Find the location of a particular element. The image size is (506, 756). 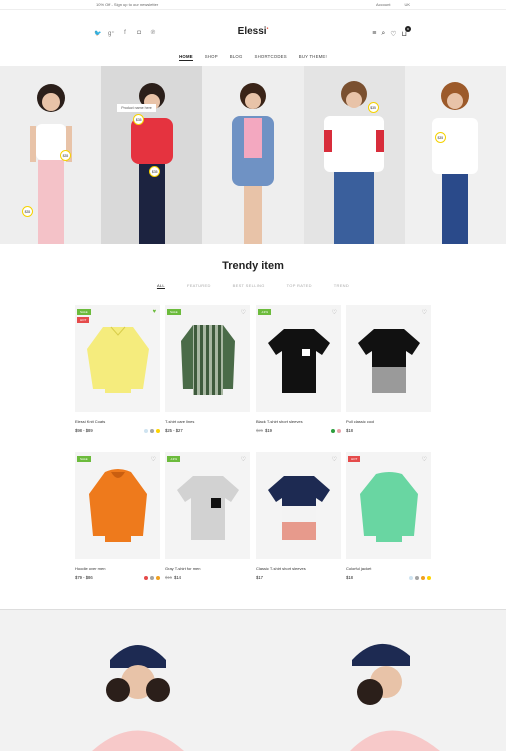

hero-slide-2: Product name here $35 $35 is located at coordinates (152, 155).